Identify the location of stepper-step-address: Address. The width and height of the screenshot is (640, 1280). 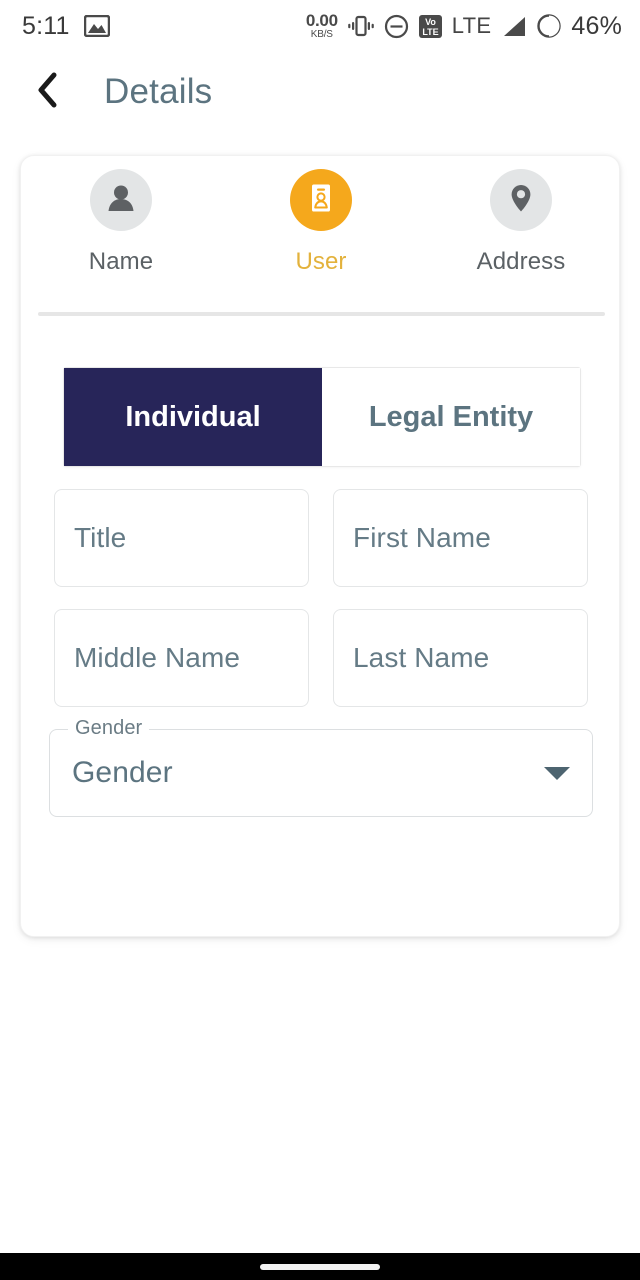
(520, 222).